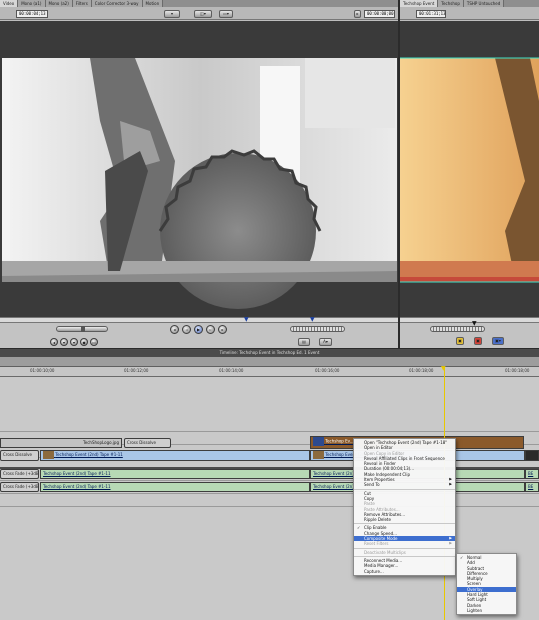 The height and width of the screenshot is (620, 539). I want to click on composite-mode-item-label: Lighten, so click(474, 610).